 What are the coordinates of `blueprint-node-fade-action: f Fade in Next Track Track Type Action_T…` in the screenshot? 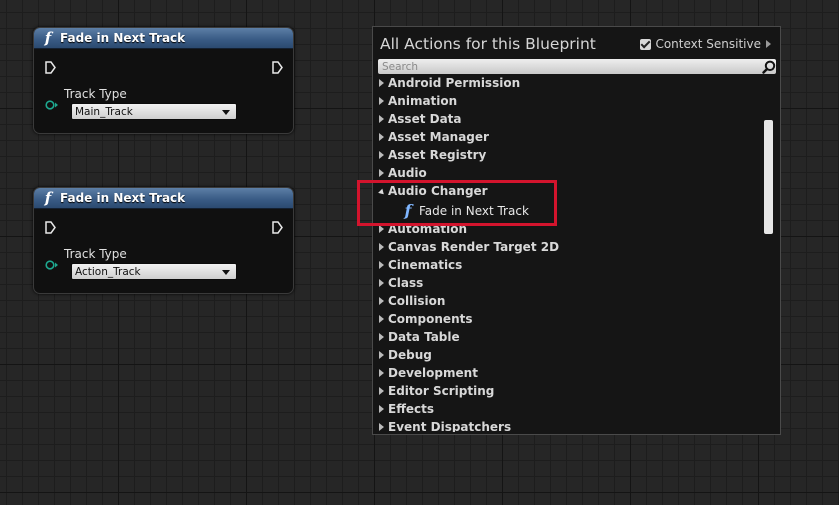 It's located at (163, 240).